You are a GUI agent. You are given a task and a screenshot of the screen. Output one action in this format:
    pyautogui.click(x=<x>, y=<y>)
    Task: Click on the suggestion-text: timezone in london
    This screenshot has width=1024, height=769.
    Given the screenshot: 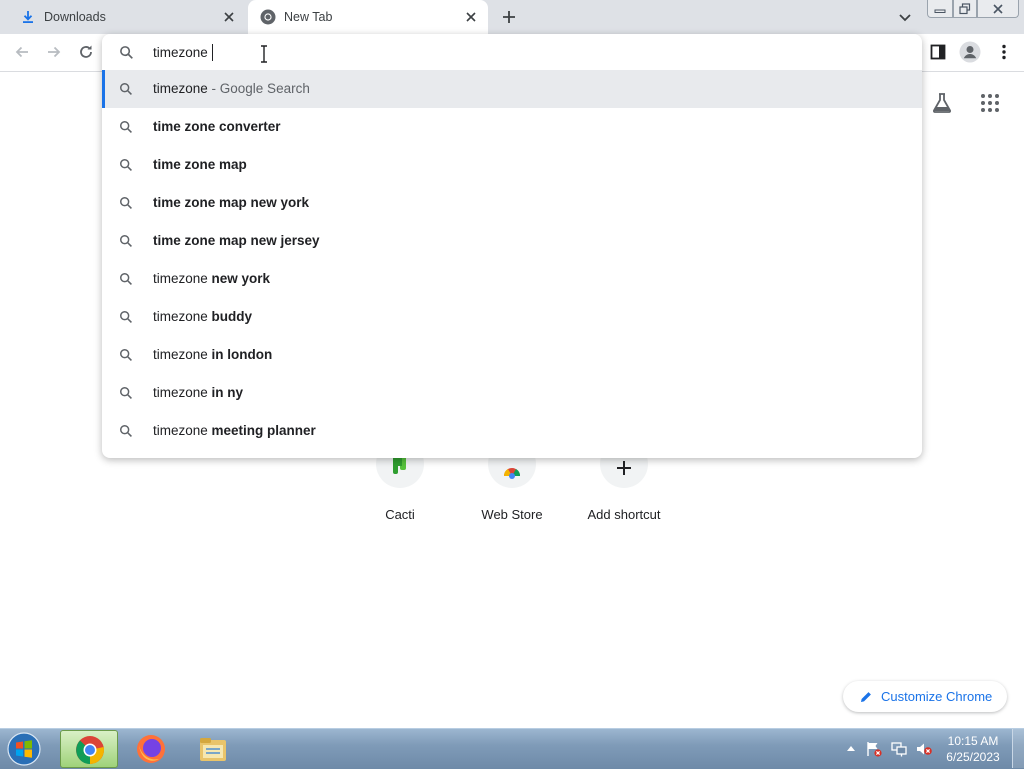 What is the action you would take?
    pyautogui.click(x=212, y=354)
    